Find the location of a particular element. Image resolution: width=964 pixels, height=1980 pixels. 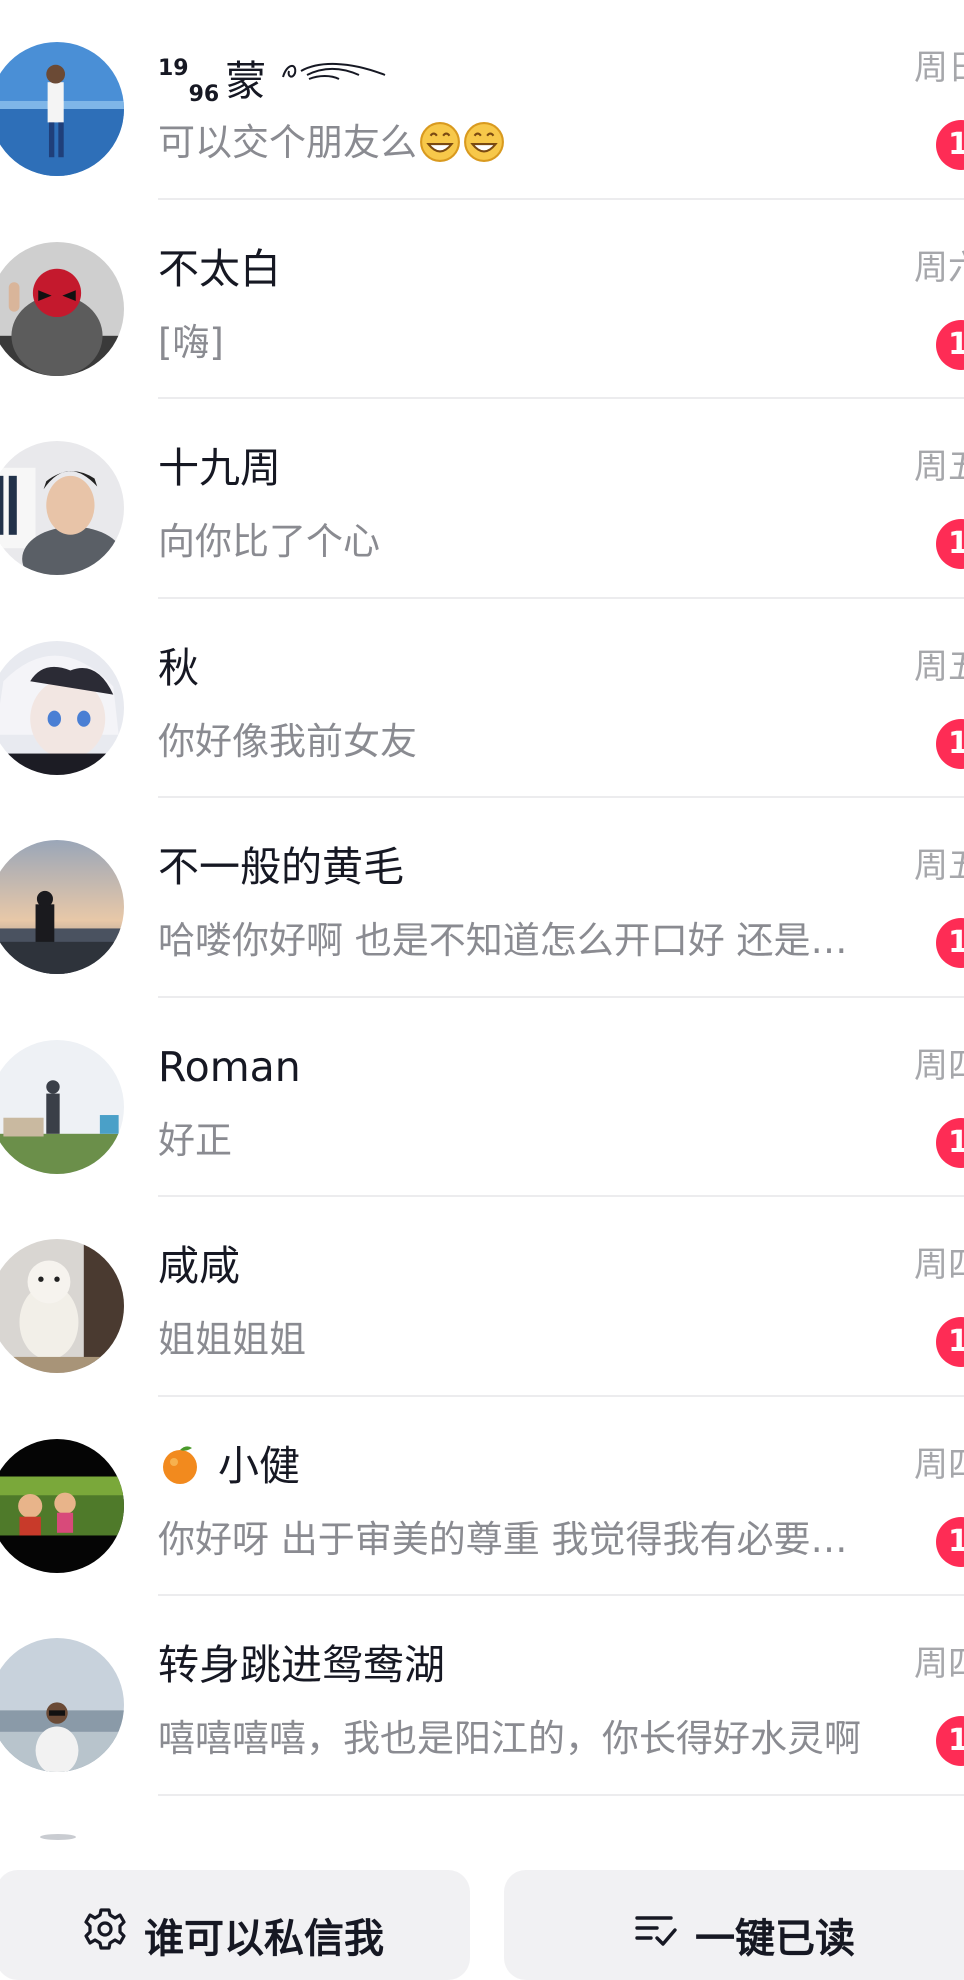

message-preview: 可以交个朋友么 is located at coordinates (528, 143).